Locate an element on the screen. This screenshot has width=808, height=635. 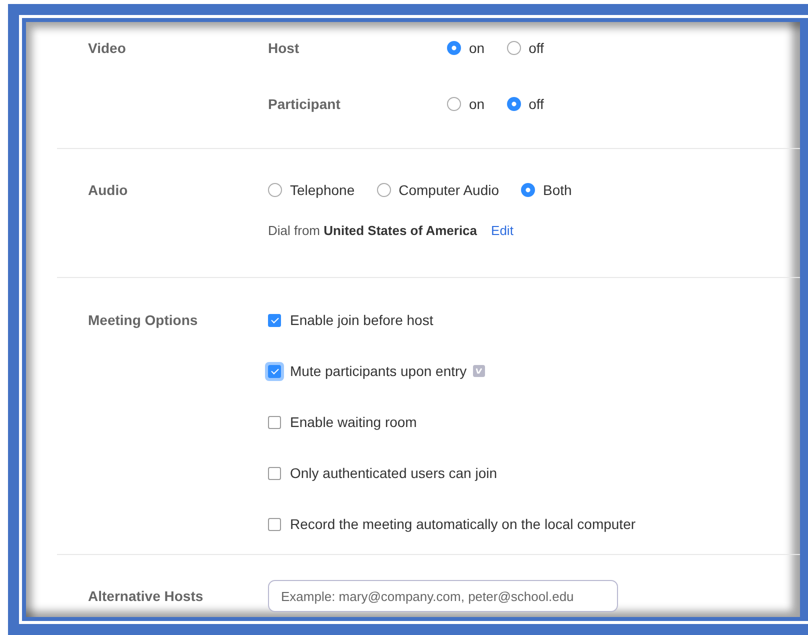
option-label: Telephone is located at coordinates (322, 190).